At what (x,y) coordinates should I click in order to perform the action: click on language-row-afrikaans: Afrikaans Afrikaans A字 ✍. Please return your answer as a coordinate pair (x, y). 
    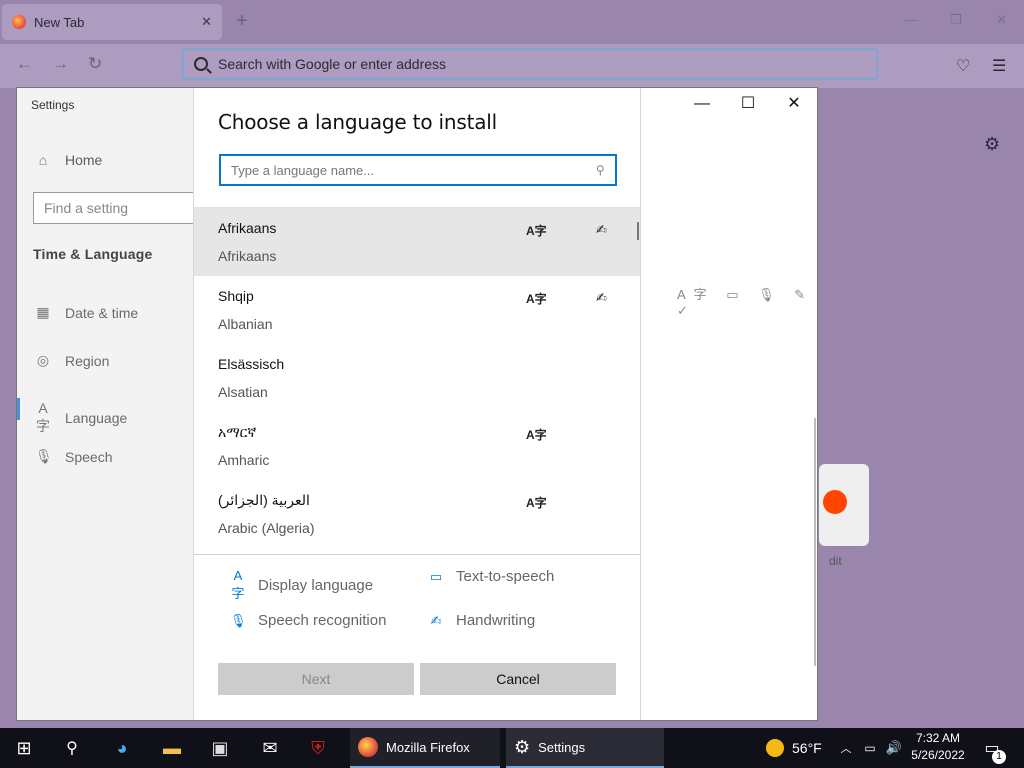
    Looking at the image, I should click on (417, 242).